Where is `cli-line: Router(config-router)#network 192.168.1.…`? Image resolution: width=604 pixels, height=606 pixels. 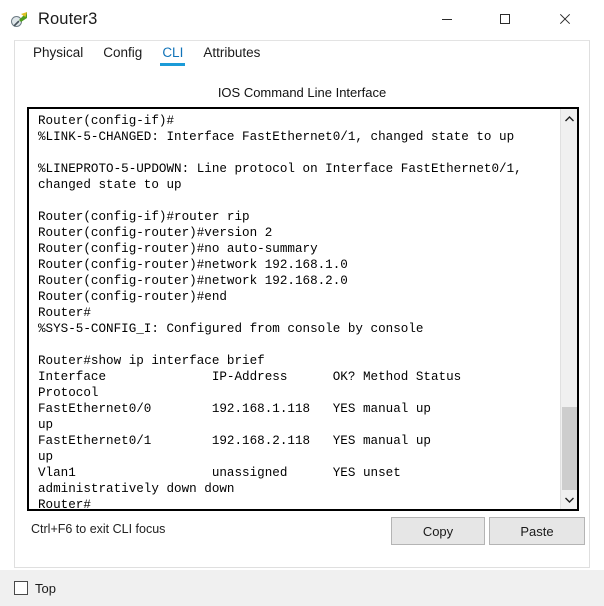 cli-line: Router(config-router)#network 192.168.1.… is located at coordinates (193, 265).